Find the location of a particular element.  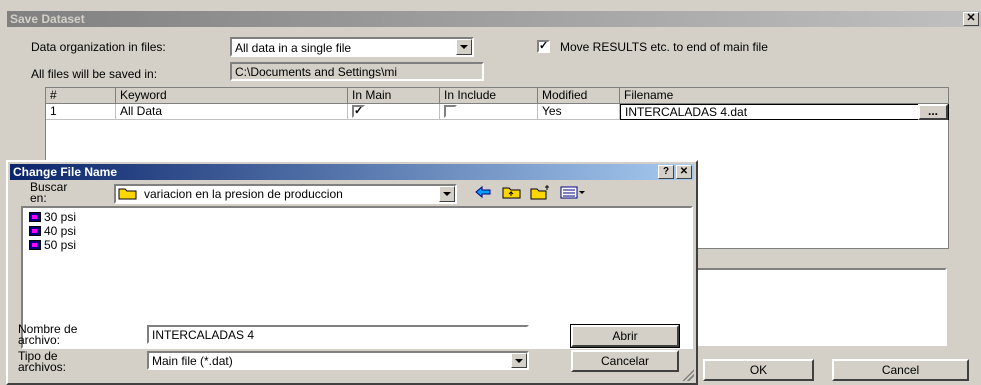

in-include-checkbox is located at coordinates (450, 111).